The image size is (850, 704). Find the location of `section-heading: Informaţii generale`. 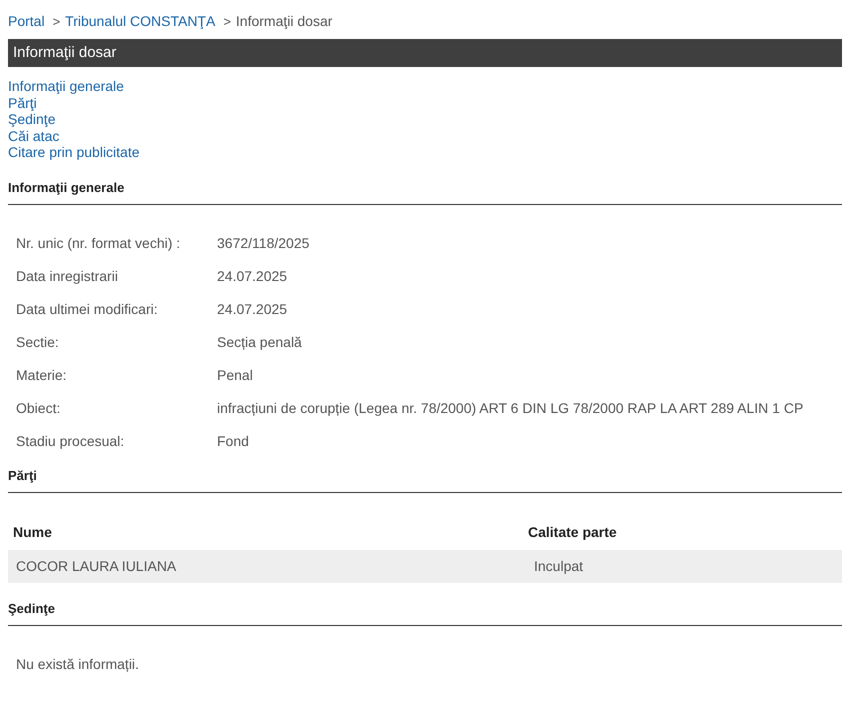

section-heading: Informaţii generale is located at coordinates (66, 187).